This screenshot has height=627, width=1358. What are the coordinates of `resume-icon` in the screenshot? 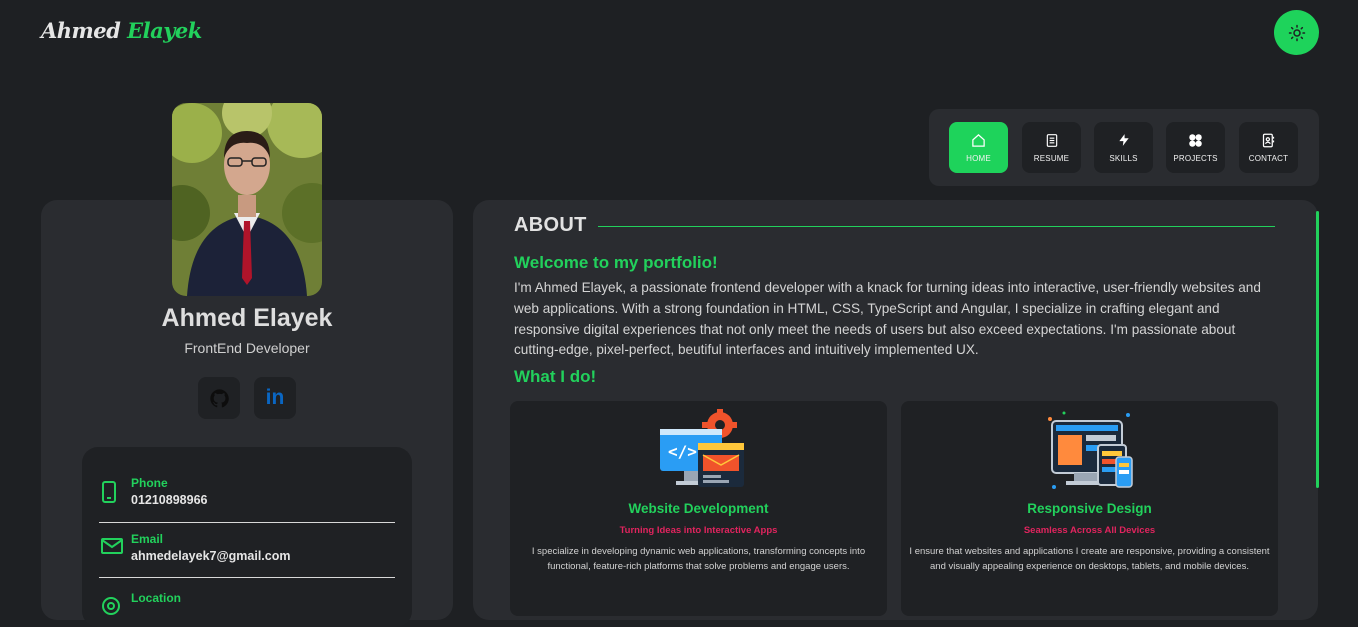 It's located at (1051, 140).